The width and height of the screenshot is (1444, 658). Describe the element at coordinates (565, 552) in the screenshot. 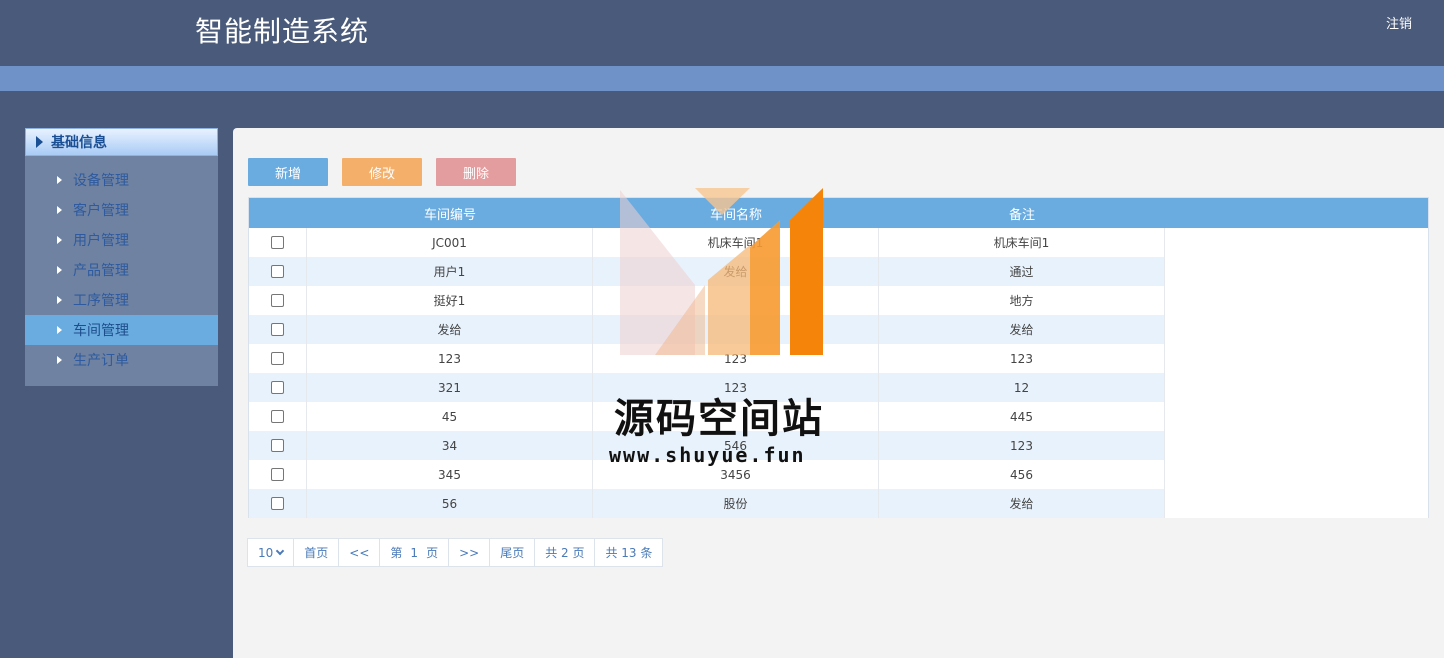

I see `total-pages: 共 2 页` at that location.